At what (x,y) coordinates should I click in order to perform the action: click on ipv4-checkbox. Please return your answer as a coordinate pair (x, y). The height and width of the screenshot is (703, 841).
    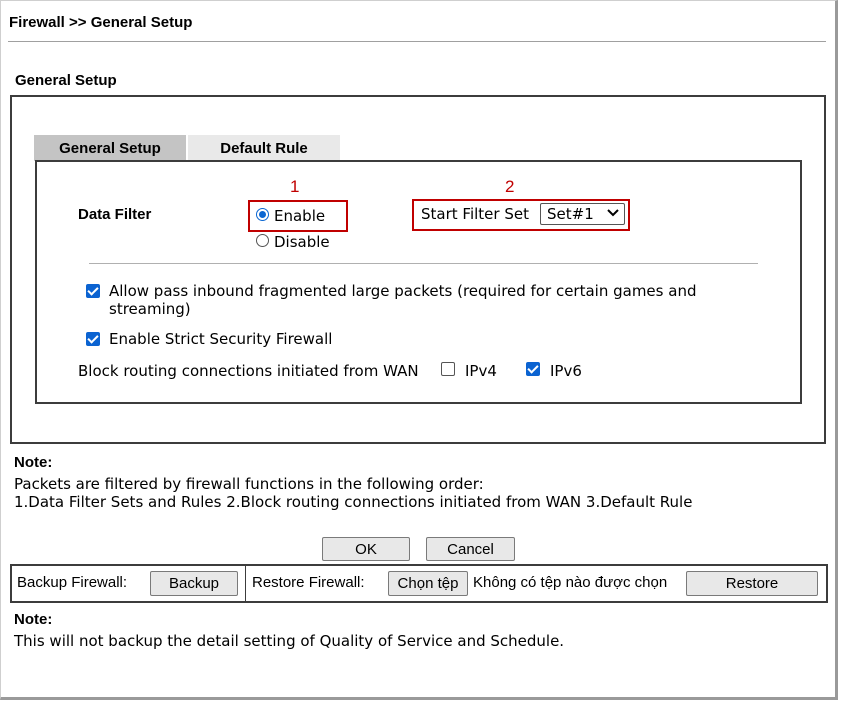
    Looking at the image, I should click on (448, 369).